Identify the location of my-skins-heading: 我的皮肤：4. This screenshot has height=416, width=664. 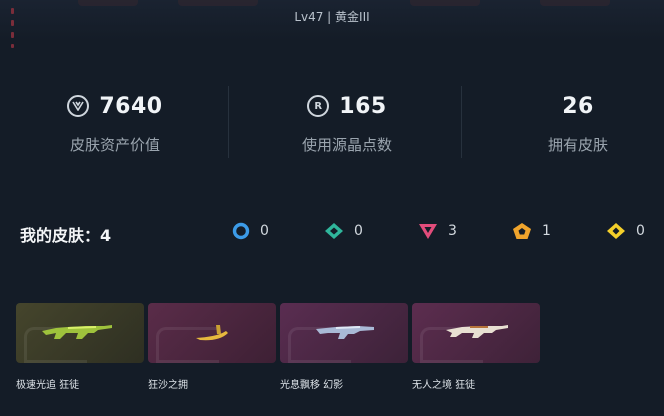
(65, 234).